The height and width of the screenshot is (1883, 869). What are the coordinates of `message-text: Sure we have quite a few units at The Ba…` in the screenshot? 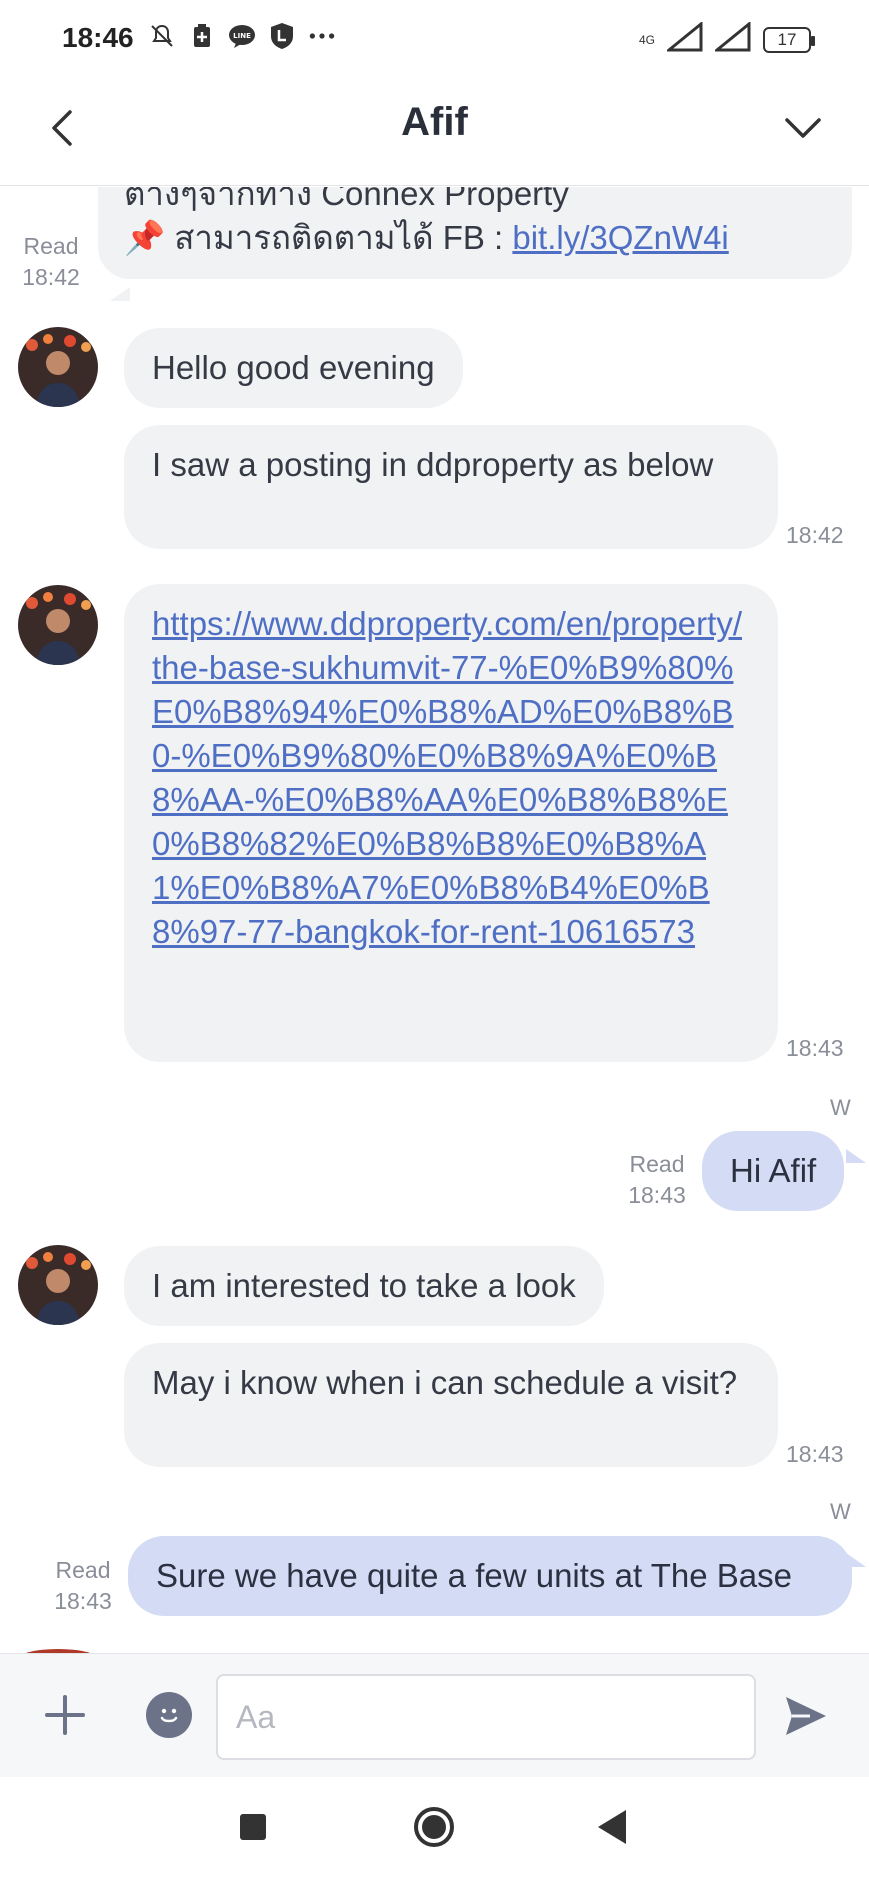 It's located at (474, 1575).